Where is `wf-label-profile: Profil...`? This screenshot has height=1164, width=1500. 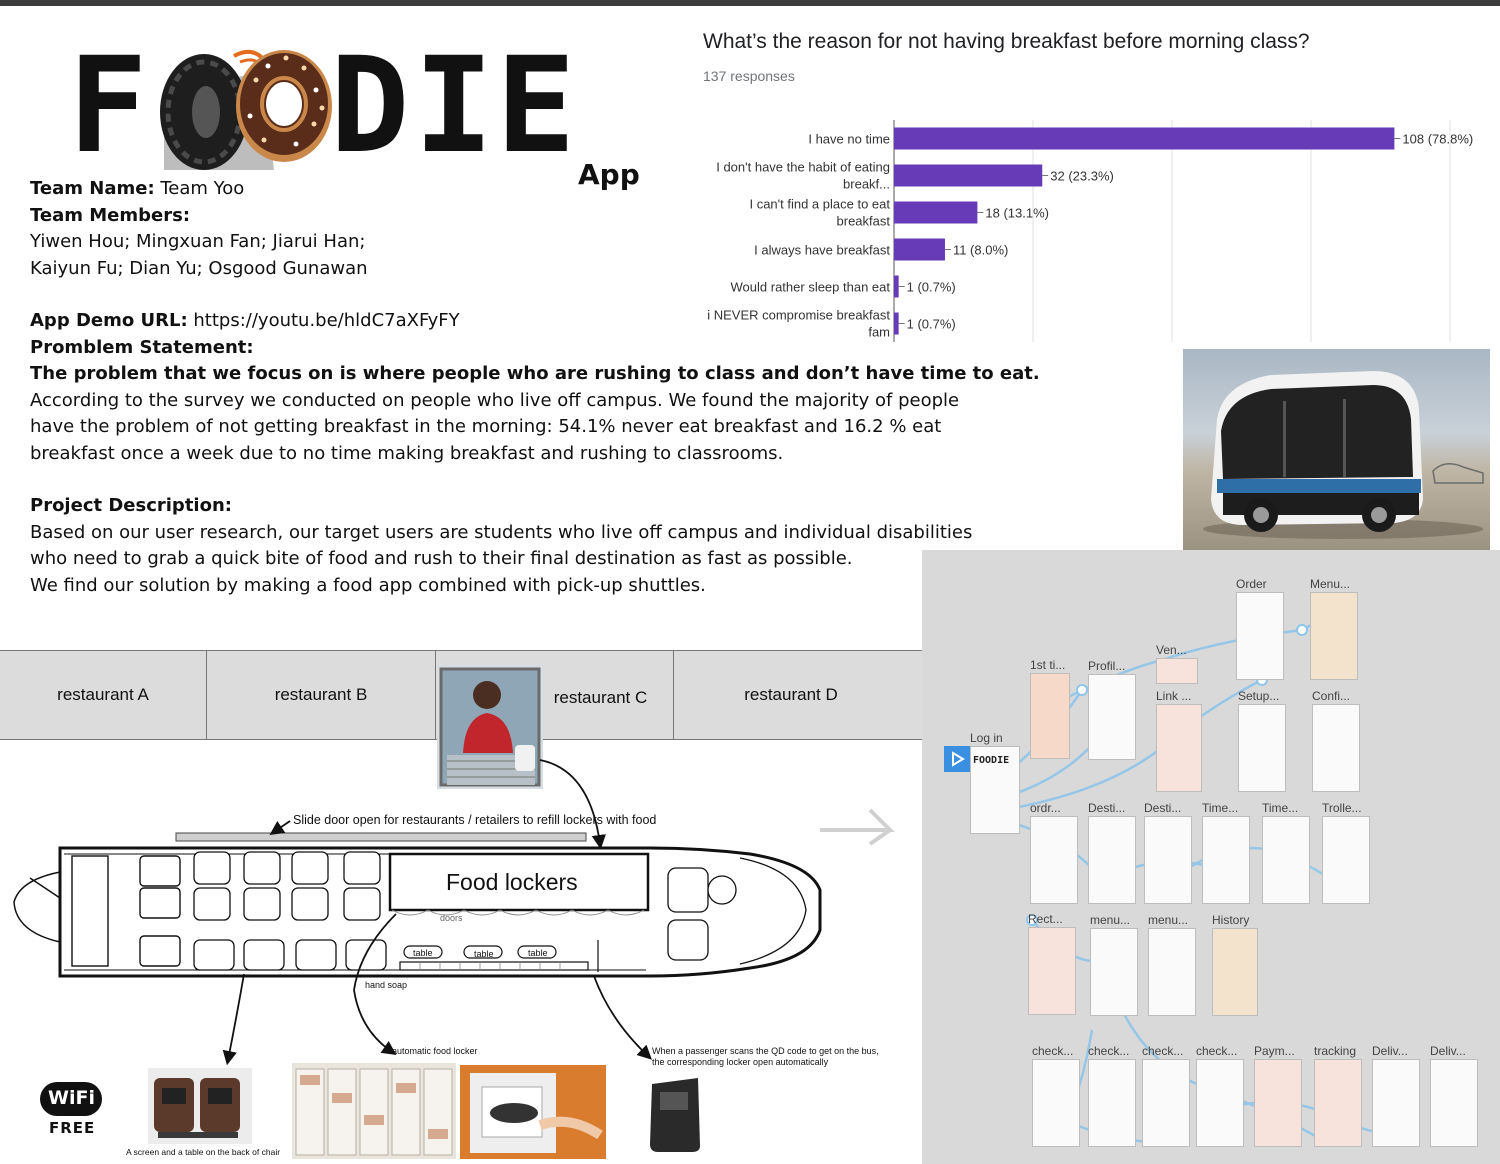 wf-label-profile: Profil... is located at coordinates (1107, 666).